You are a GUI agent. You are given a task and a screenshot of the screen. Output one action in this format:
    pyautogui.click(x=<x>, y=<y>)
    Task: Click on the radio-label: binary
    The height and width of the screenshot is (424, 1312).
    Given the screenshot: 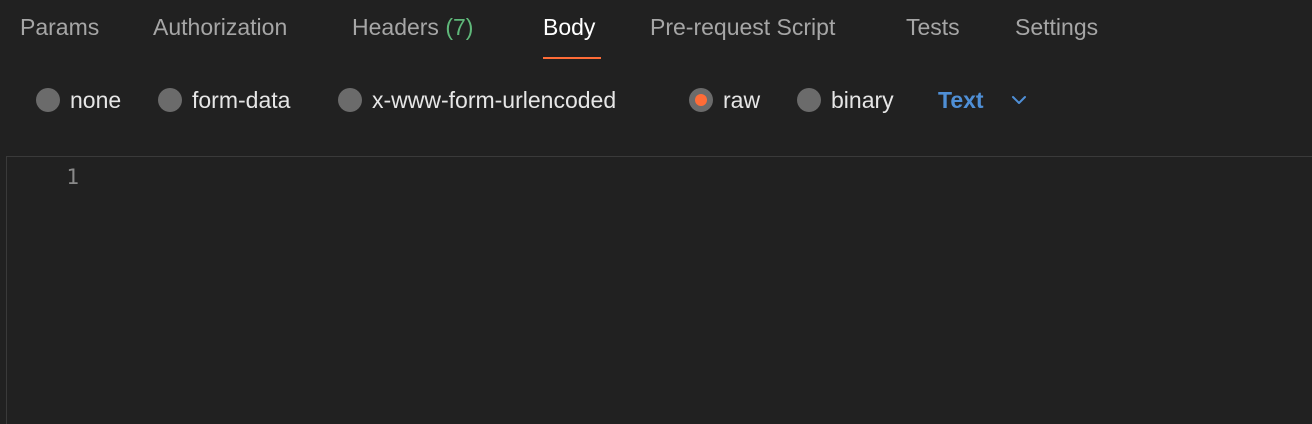 What is the action you would take?
    pyautogui.click(x=862, y=99)
    